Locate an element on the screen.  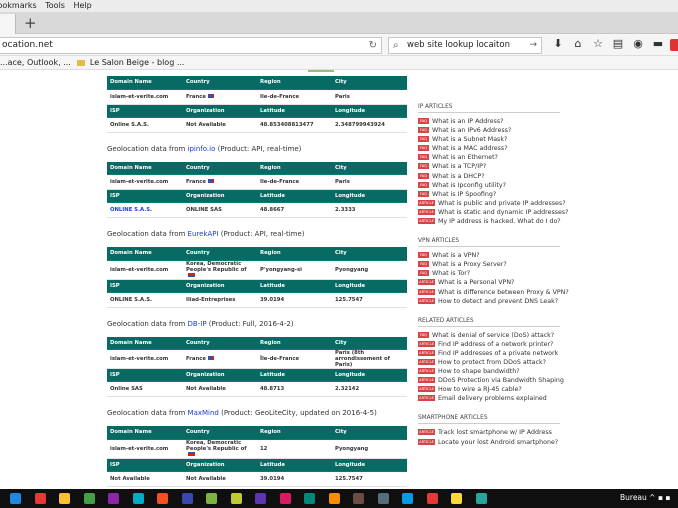
sidebar-link: FAQ What is a MAC address? is located at coordinates (493, 148).